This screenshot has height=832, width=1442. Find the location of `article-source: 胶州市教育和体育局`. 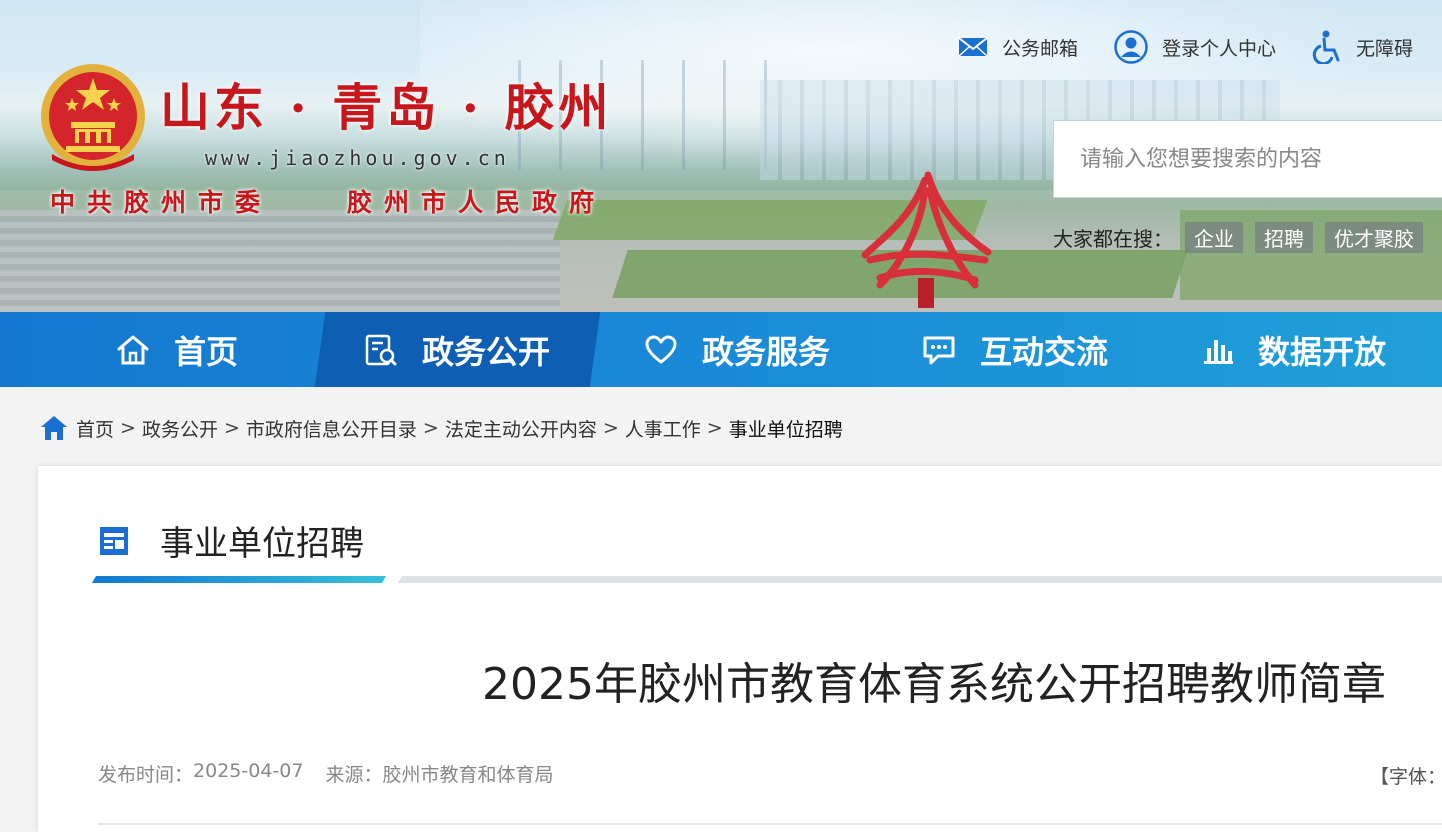

article-source: 胶州市教育和体育局 is located at coordinates (468, 775).